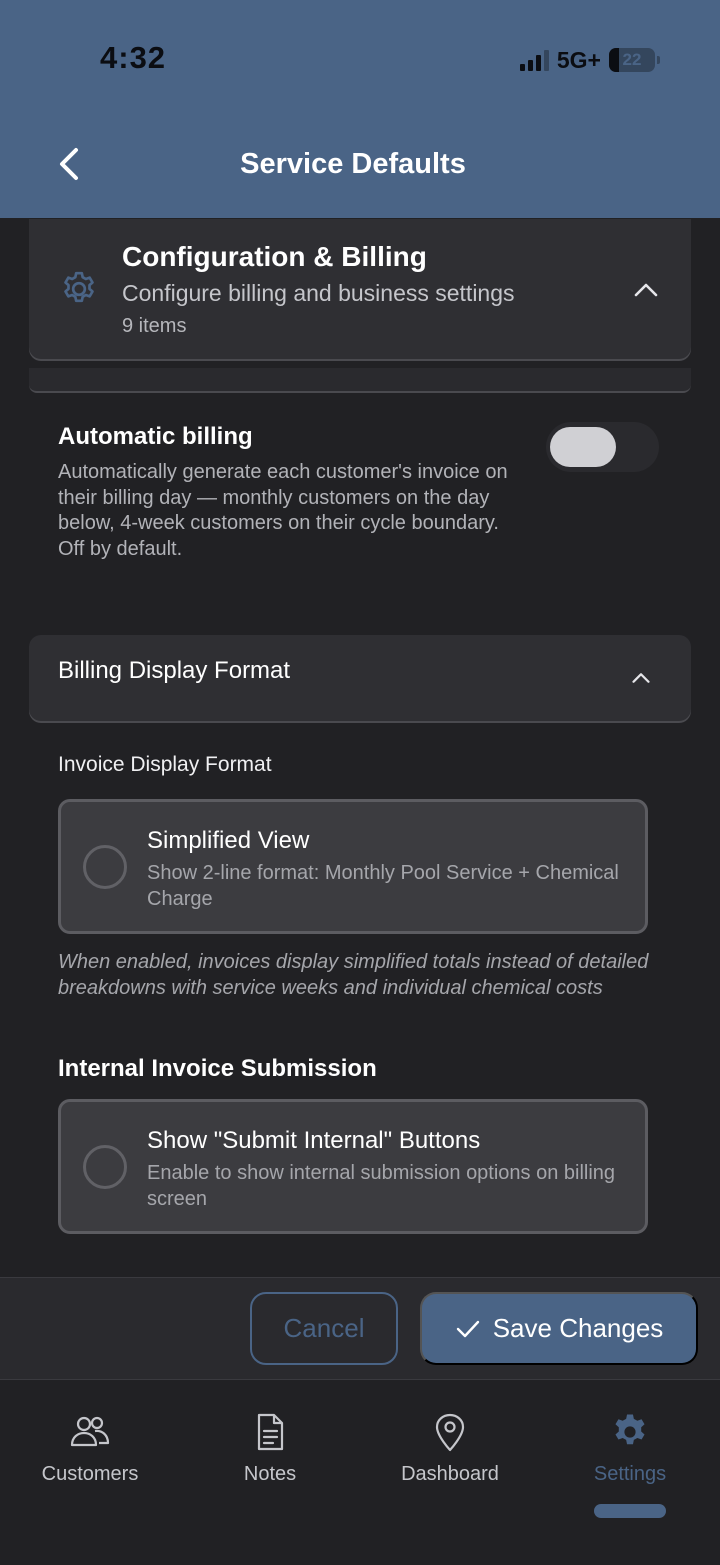  I want to click on checkmark-icon, so click(467, 1328).